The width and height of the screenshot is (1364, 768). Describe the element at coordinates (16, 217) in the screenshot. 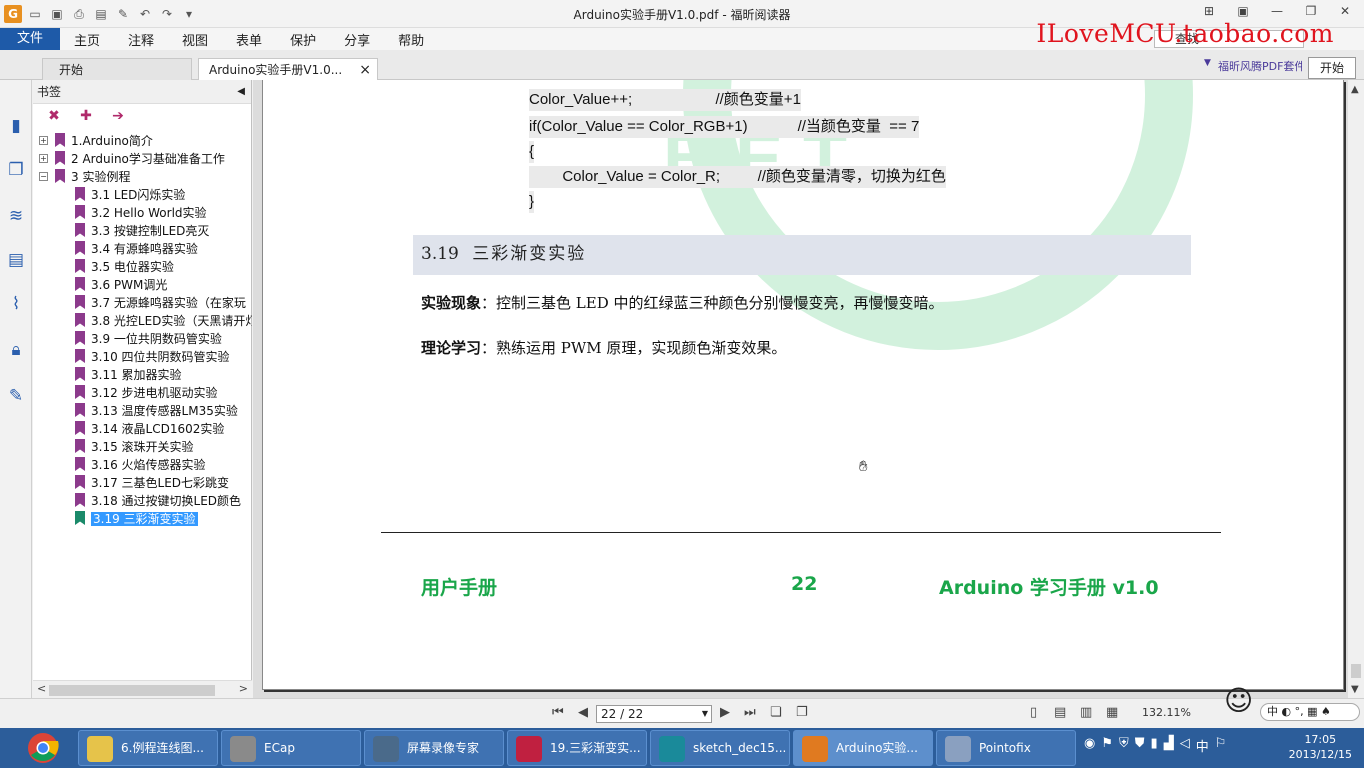

I see `layers-panel-icon: ≋` at that location.